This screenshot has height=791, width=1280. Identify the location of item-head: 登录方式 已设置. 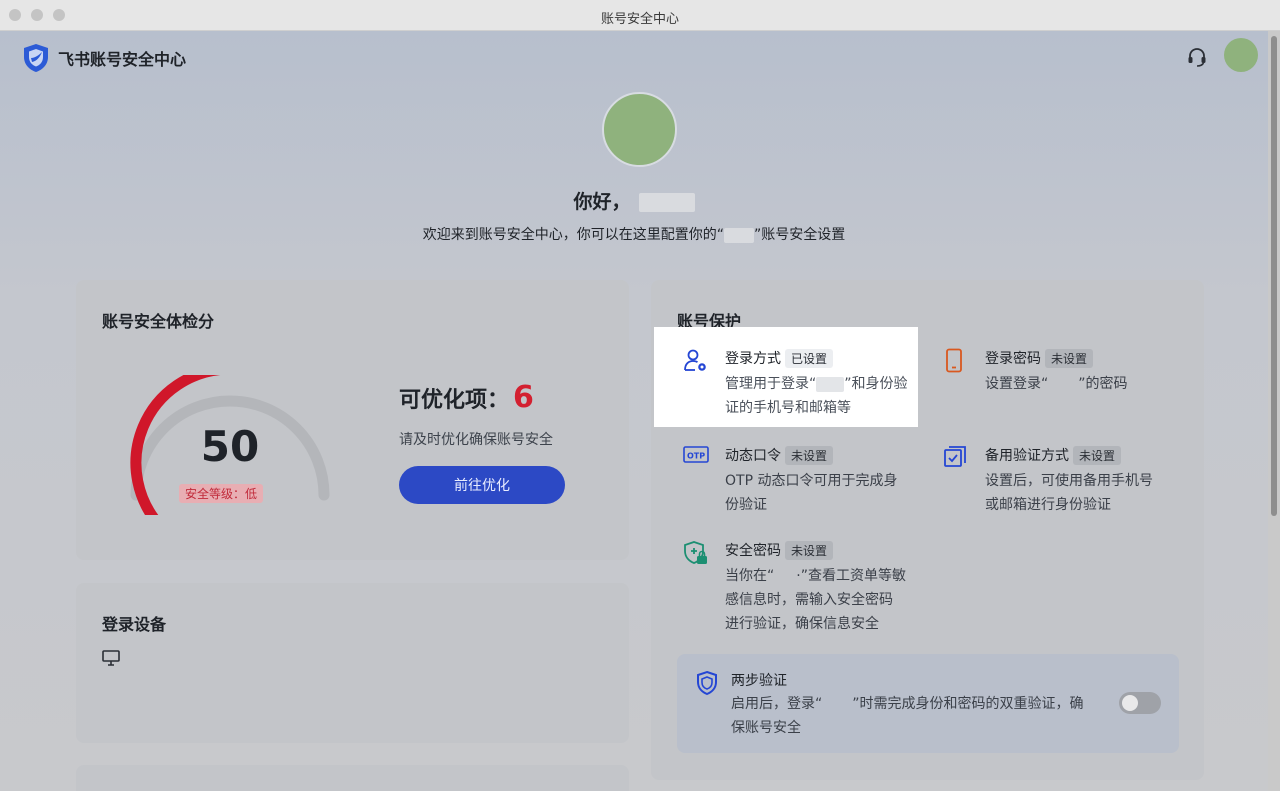
(779, 358).